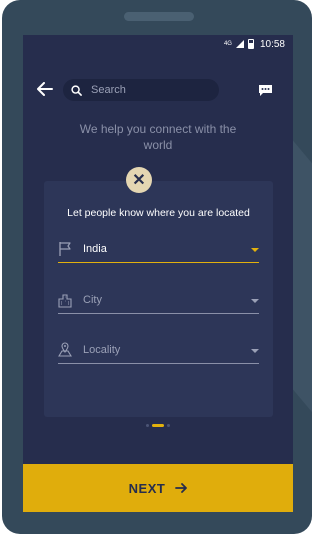  I want to click on page-indicator, so click(158, 425).